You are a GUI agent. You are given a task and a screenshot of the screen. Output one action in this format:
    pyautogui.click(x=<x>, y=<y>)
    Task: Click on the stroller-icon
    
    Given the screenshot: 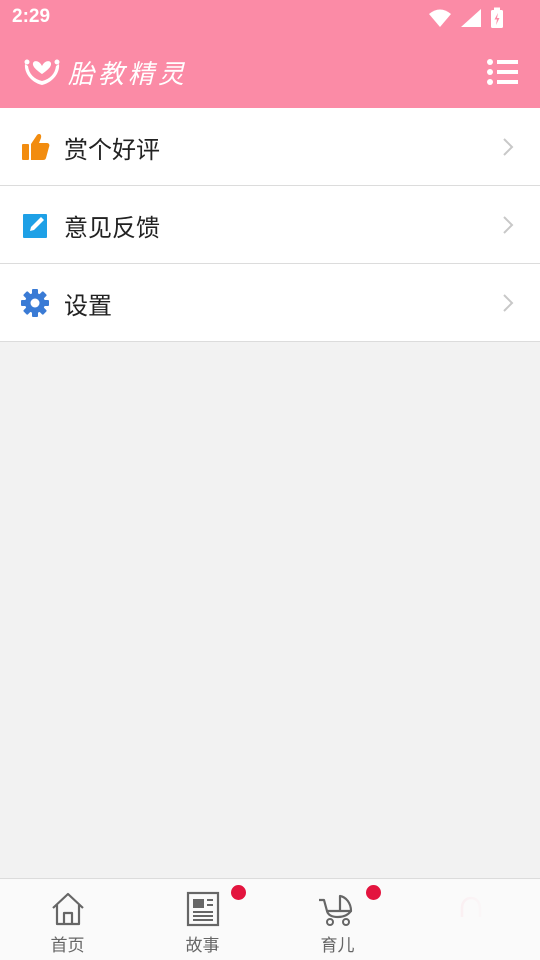 What is the action you would take?
    pyautogui.click(x=336, y=910)
    